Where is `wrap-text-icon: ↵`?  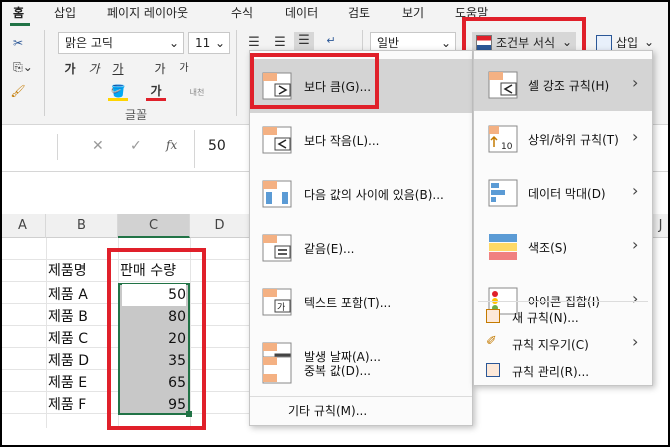 wrap-text-icon: ↵ is located at coordinates (331, 41).